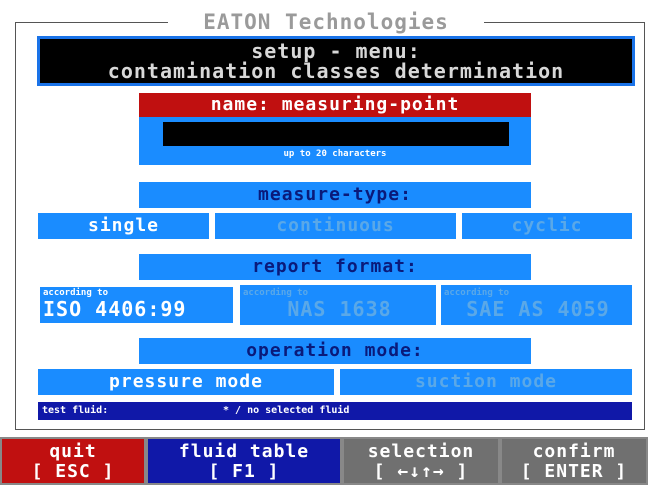 The height and width of the screenshot is (496, 652). I want to click on measure-type-cyclic: cyclic, so click(547, 226).